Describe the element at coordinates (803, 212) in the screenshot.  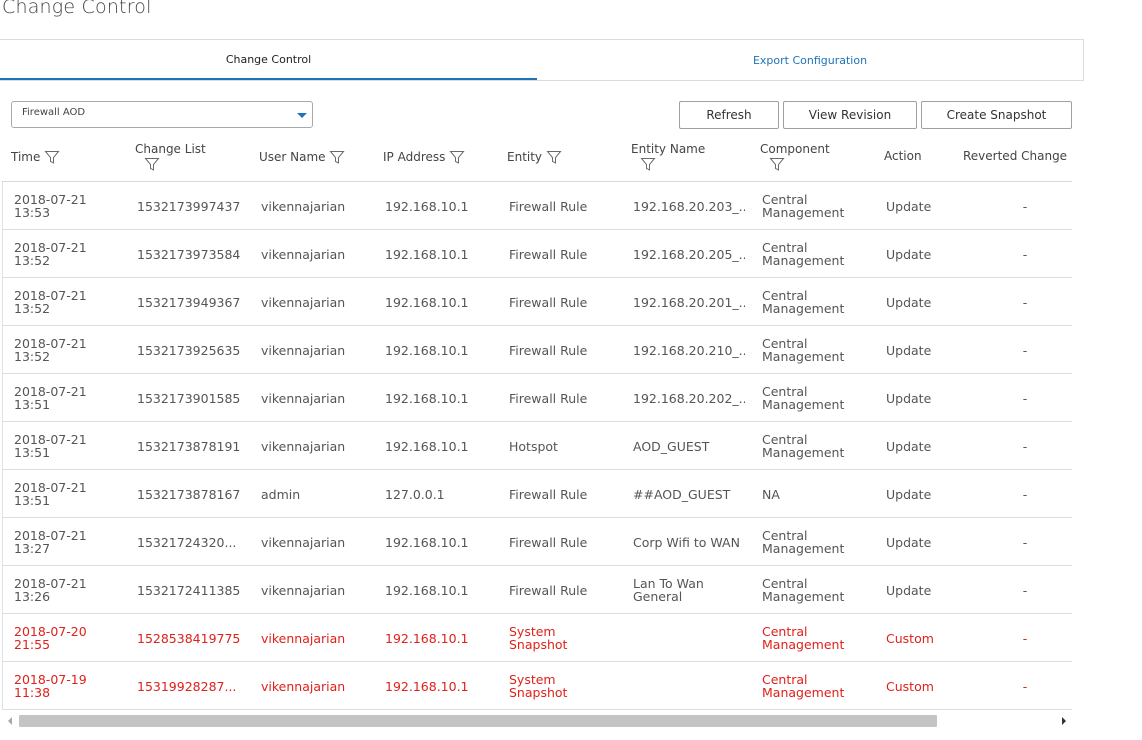
I see `cell-line: Management` at that location.